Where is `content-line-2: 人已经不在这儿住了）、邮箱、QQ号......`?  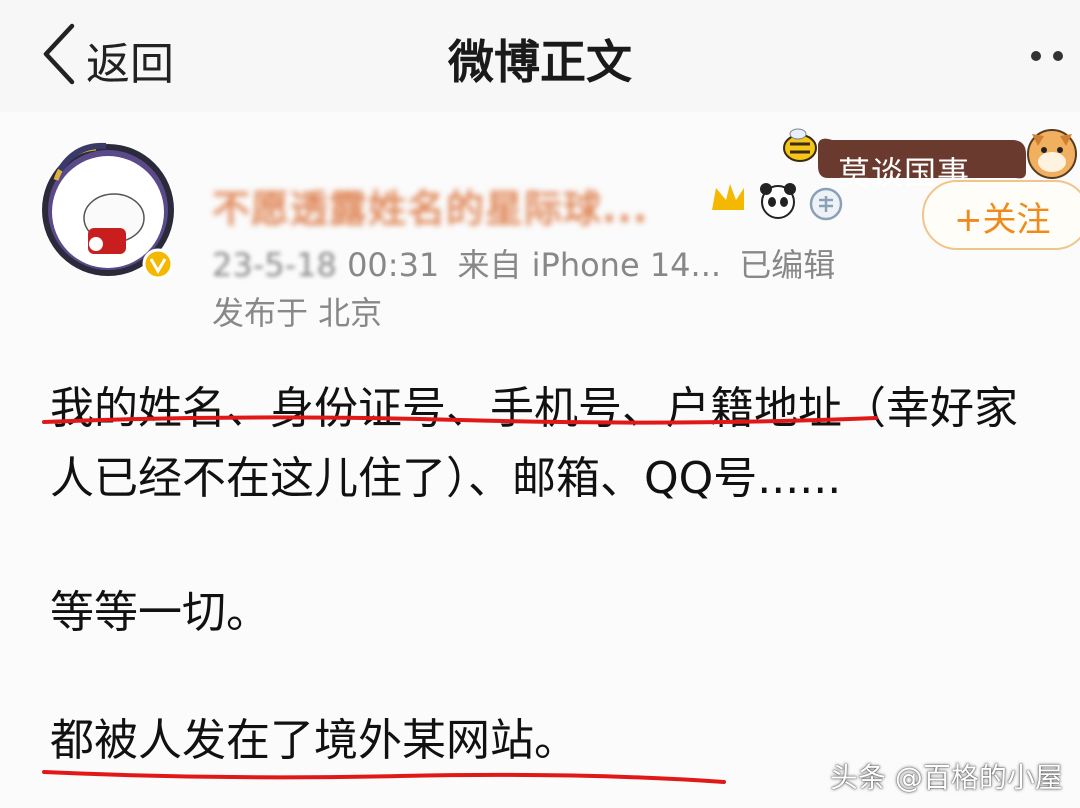
content-line-2: 人已经不在这儿住了）、邮箱、QQ号...... is located at coordinates (446, 478).